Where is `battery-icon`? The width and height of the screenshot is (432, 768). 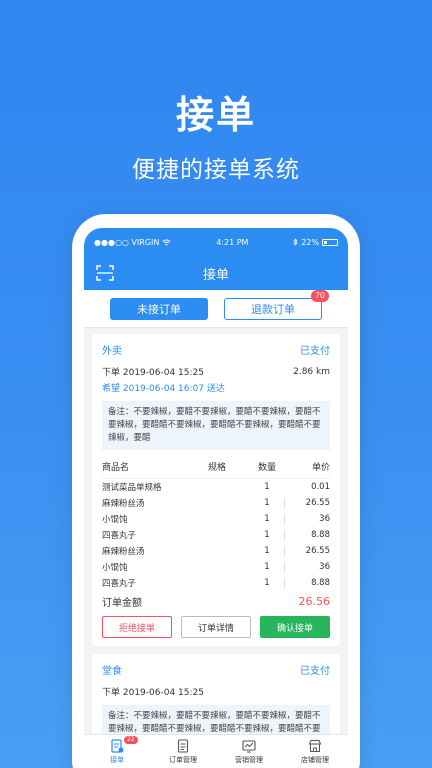
battery-icon is located at coordinates (330, 242).